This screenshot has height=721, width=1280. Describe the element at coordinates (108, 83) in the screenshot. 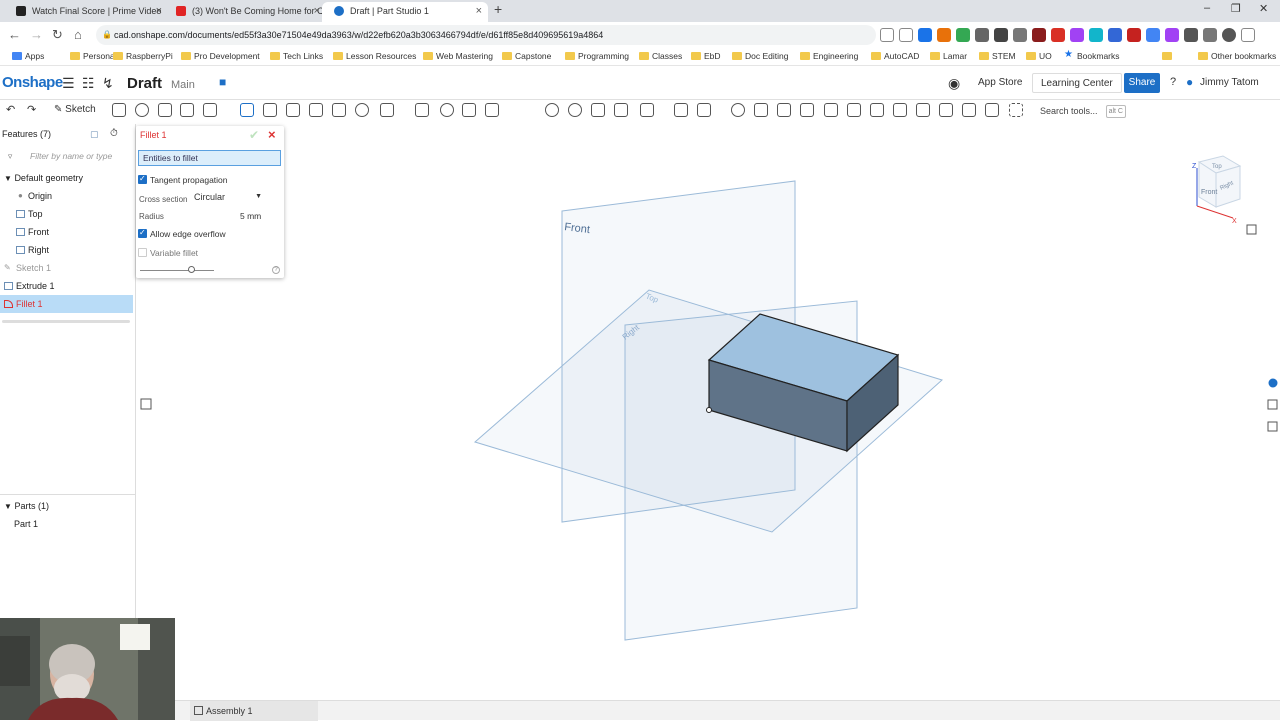

I see `versions-icon: ↯` at that location.